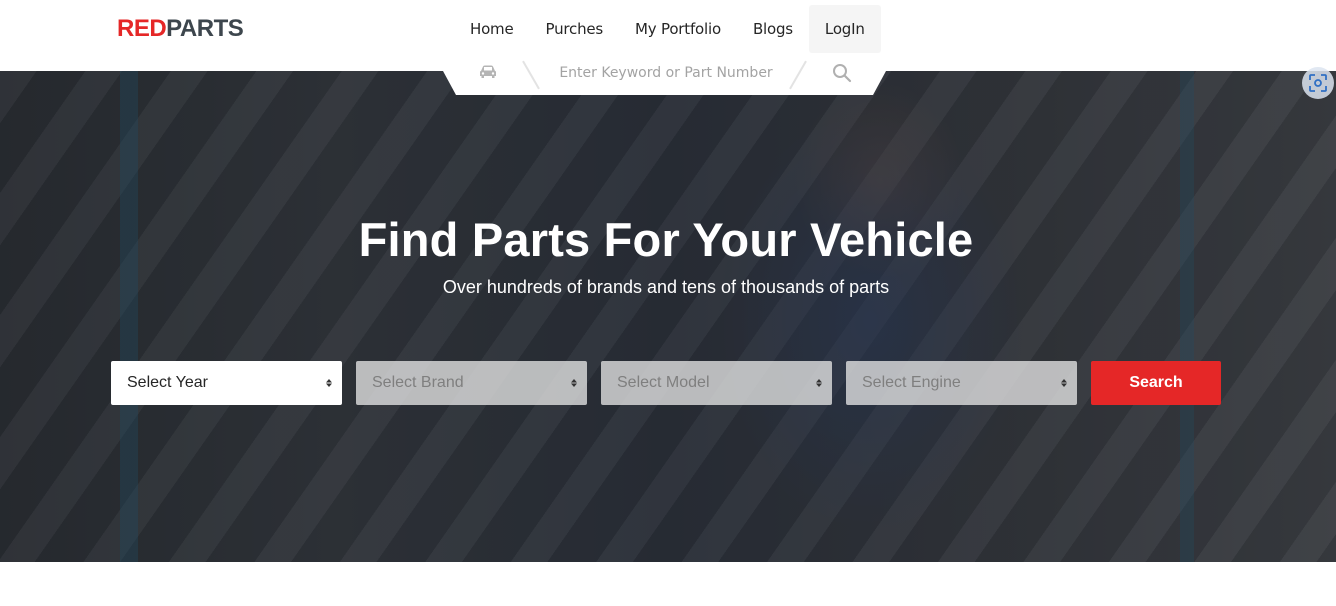 This screenshot has width=1336, height=606. What do you see at coordinates (418, 382) in the screenshot?
I see `select-brand-label: Select Brand` at bounding box center [418, 382].